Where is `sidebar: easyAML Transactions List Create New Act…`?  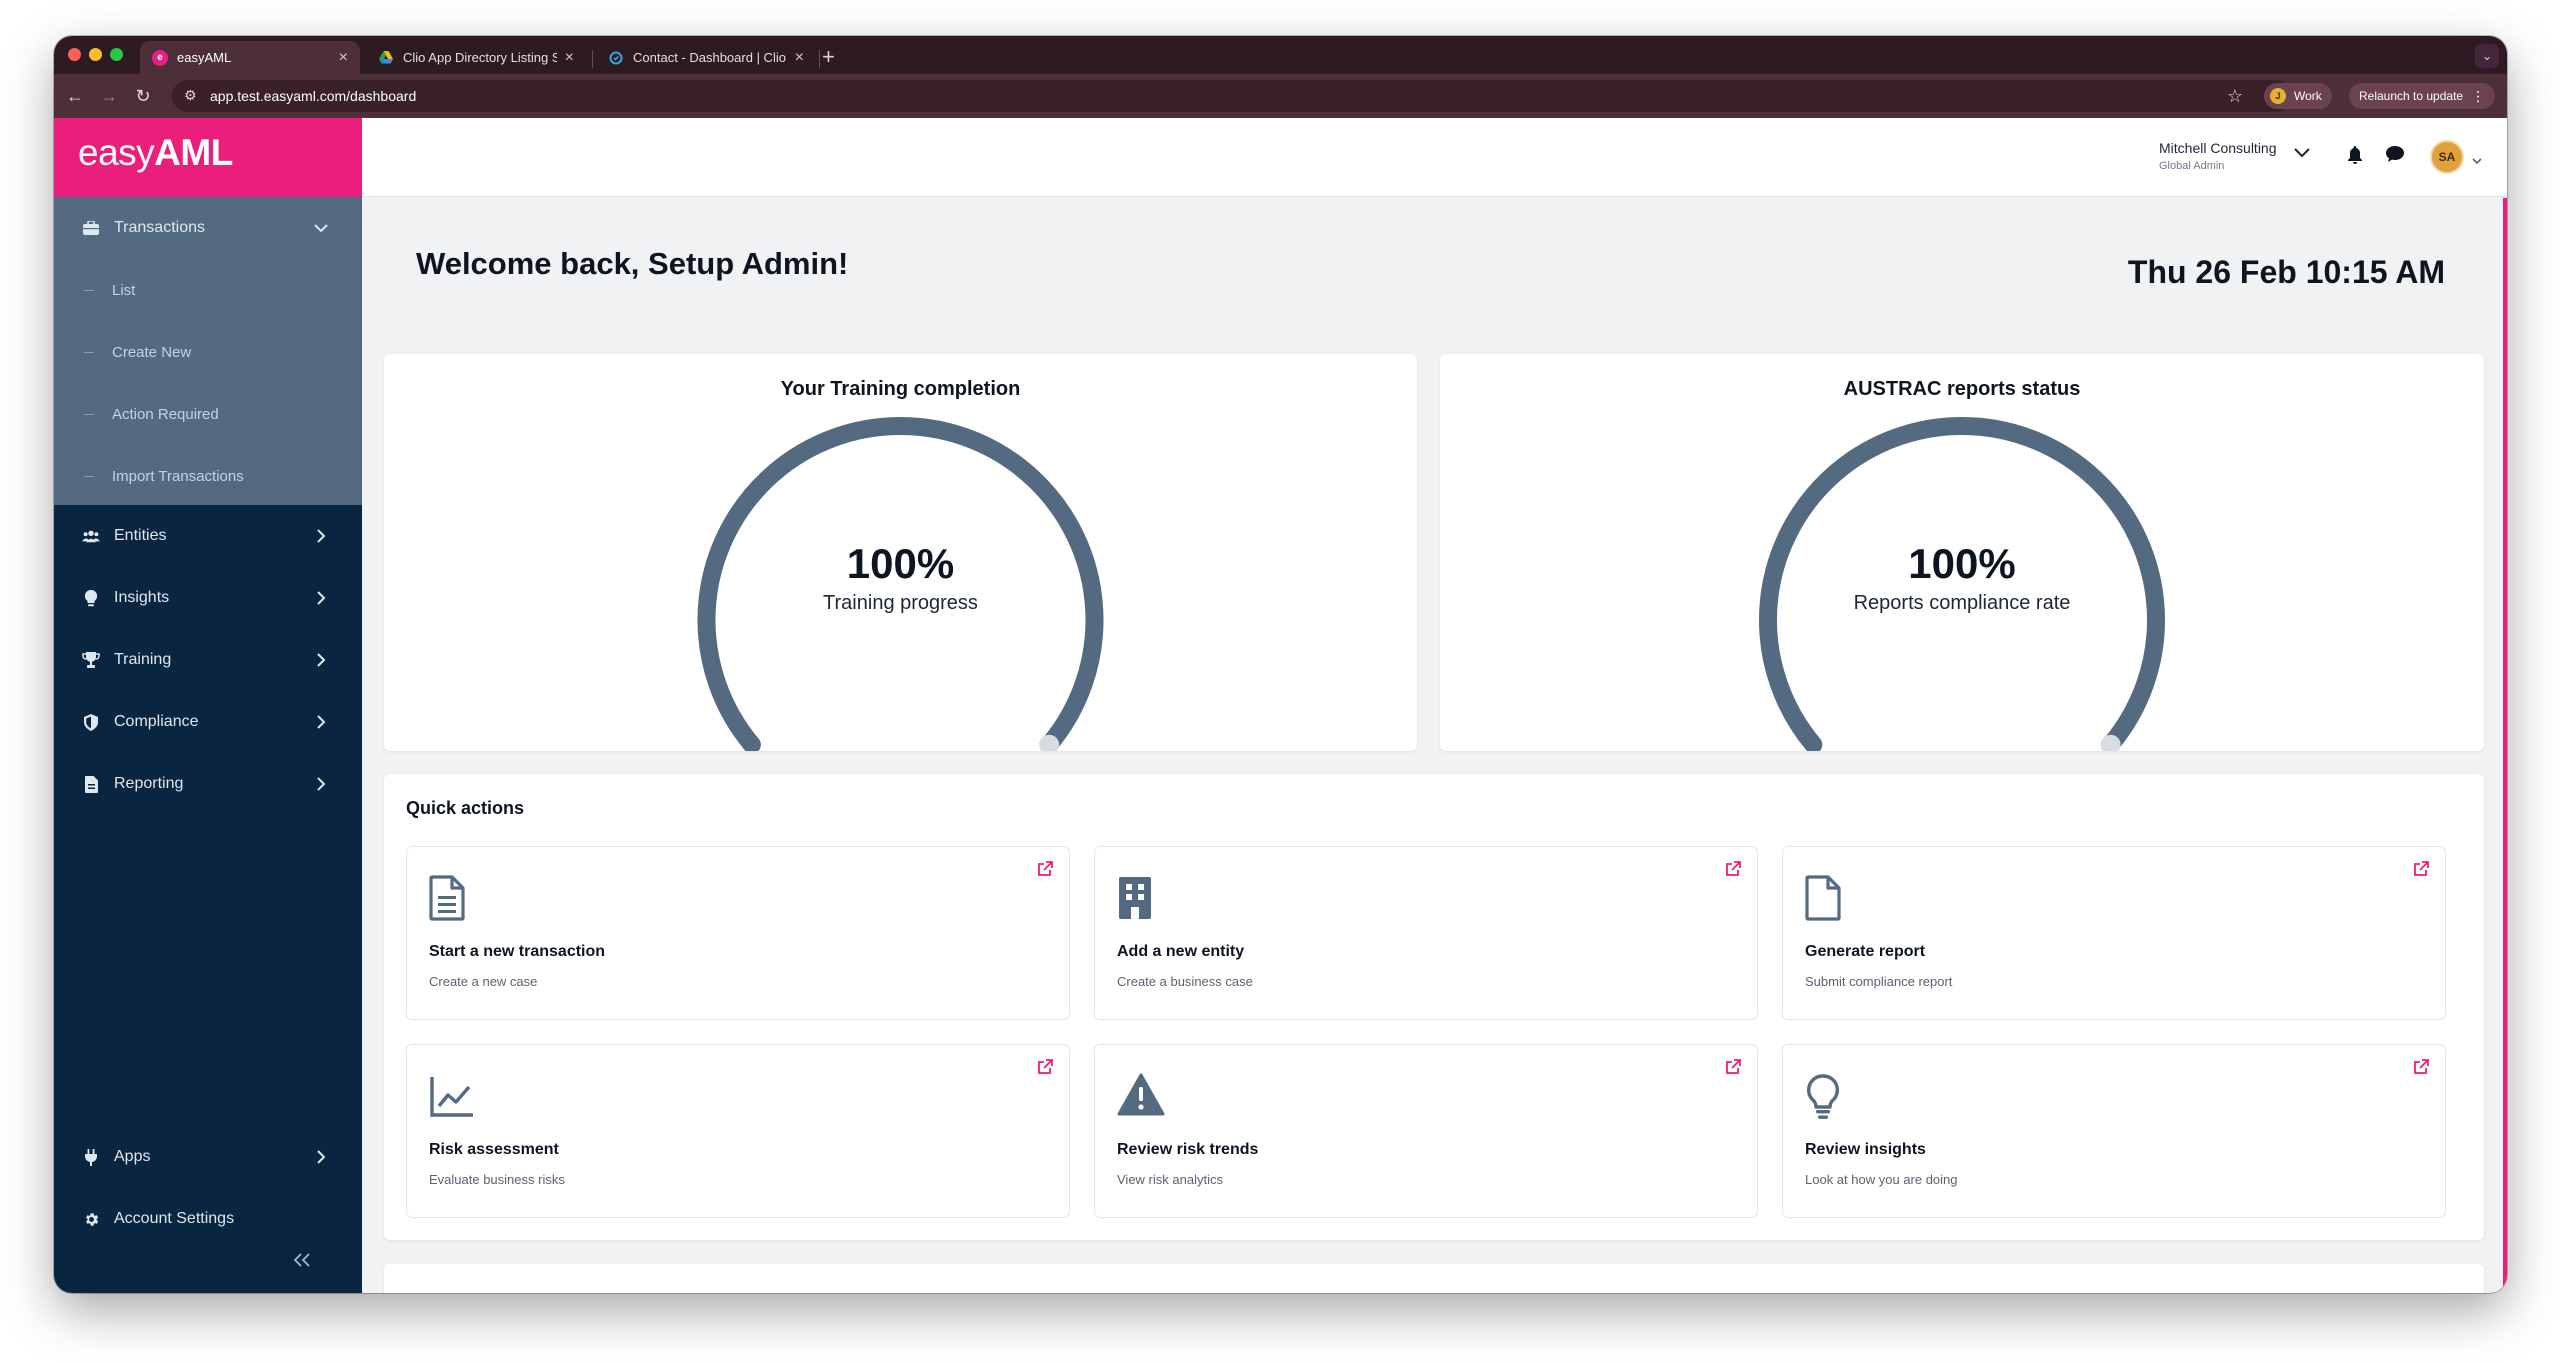 sidebar: easyAML Transactions List Create New Act… is located at coordinates (208, 705).